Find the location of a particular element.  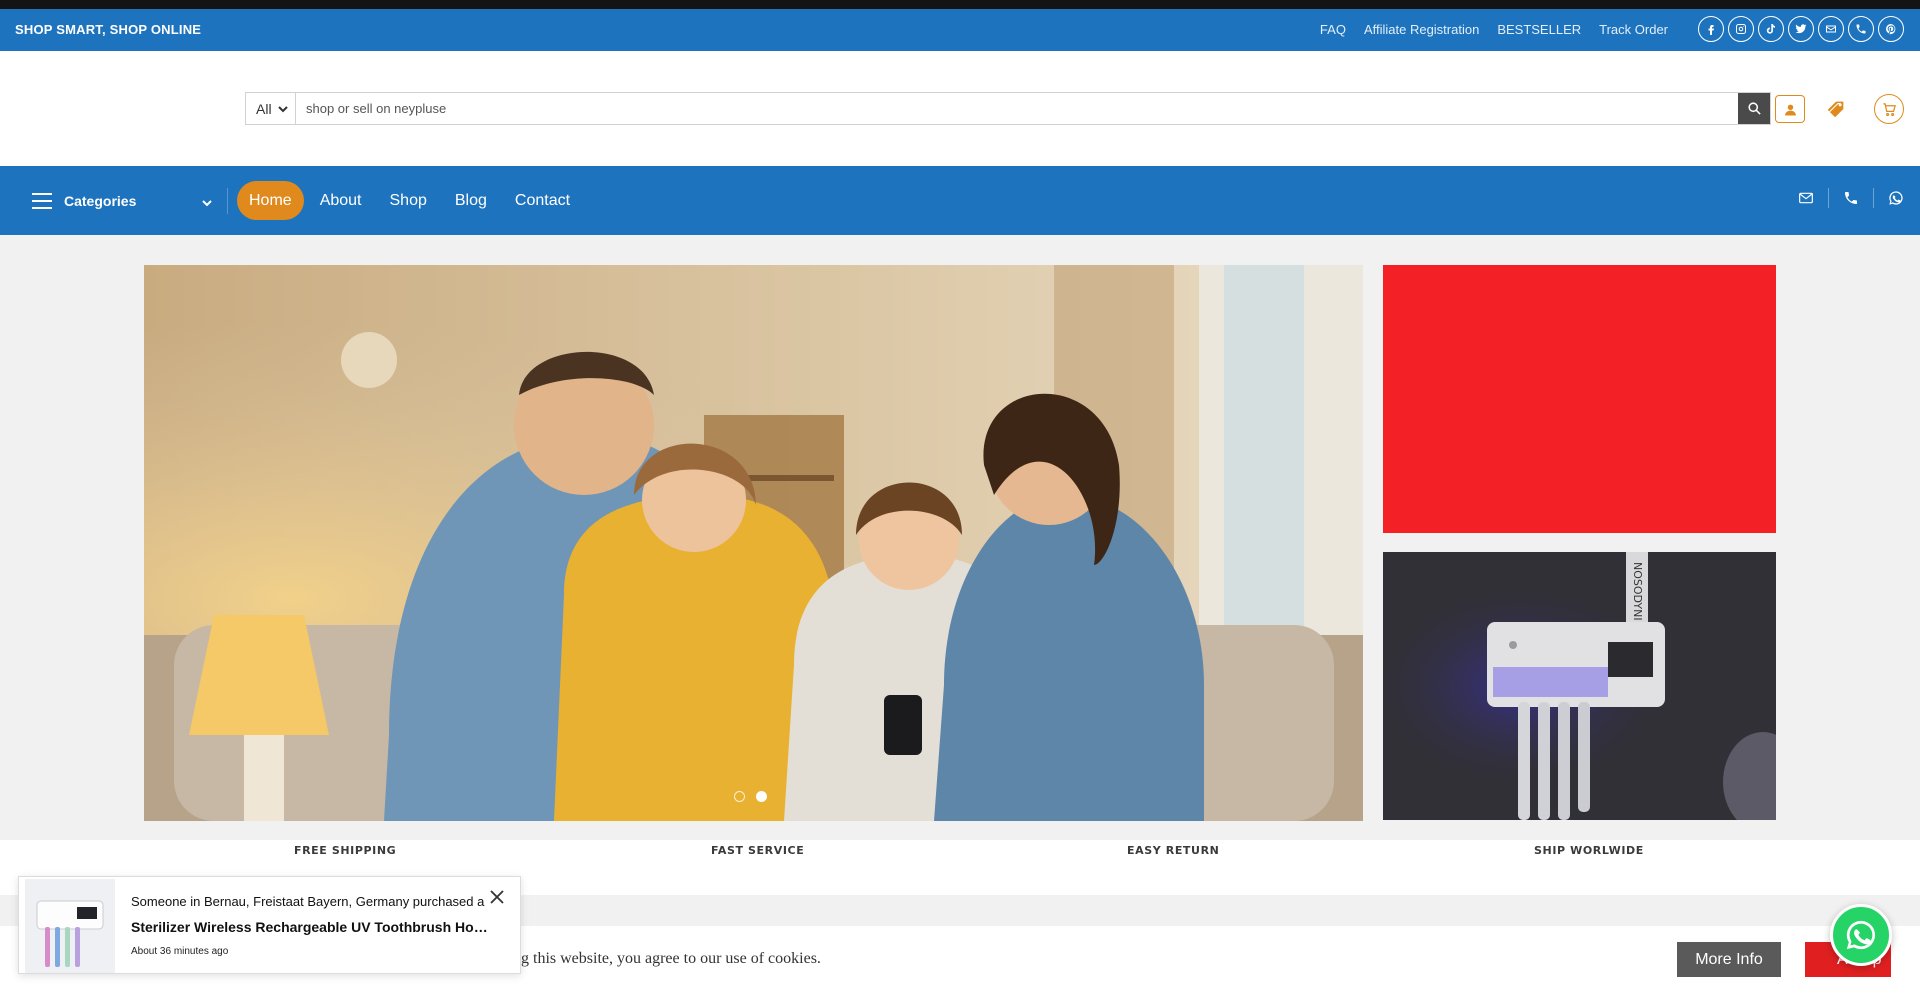

search-bar: All is located at coordinates (1008, 108).